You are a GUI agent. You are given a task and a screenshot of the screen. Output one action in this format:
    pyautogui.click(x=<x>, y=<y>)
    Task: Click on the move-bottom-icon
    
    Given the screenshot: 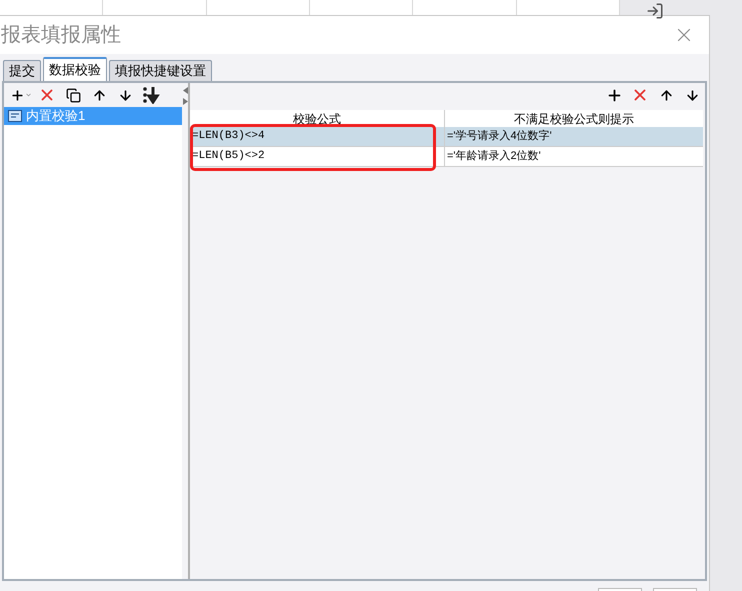 What is the action you would take?
    pyautogui.click(x=151, y=95)
    